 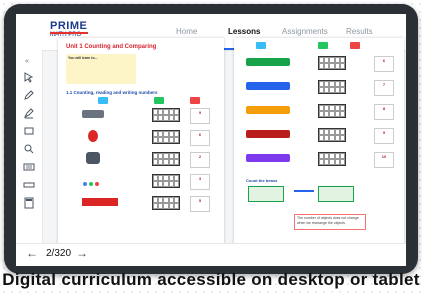 I want to click on count-box: 10, so click(x=384, y=160).